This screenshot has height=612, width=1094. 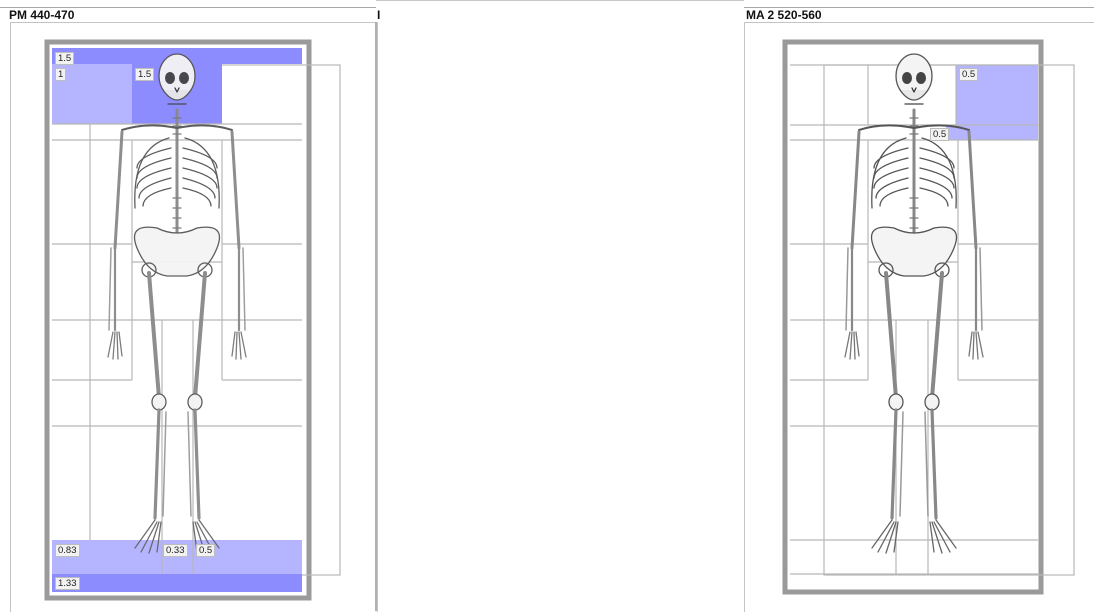 What do you see at coordinates (940, 134) in the screenshot?
I see `right-head-lower-value: 0.5` at bounding box center [940, 134].